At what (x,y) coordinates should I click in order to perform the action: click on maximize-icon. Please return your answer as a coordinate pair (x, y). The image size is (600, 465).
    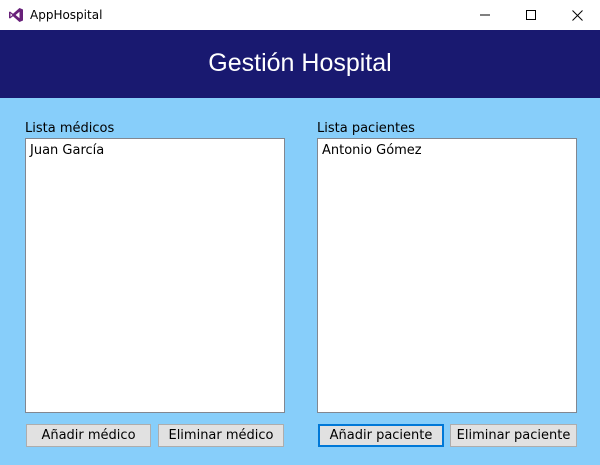
    Looking at the image, I should click on (531, 15).